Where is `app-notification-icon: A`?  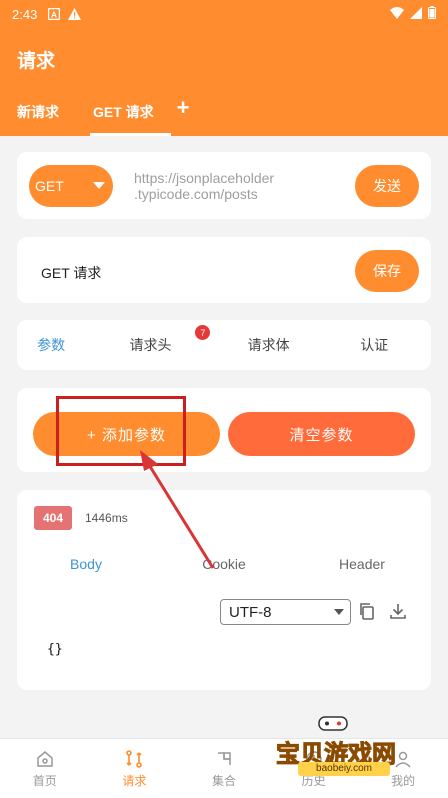 app-notification-icon: A is located at coordinates (53, 14).